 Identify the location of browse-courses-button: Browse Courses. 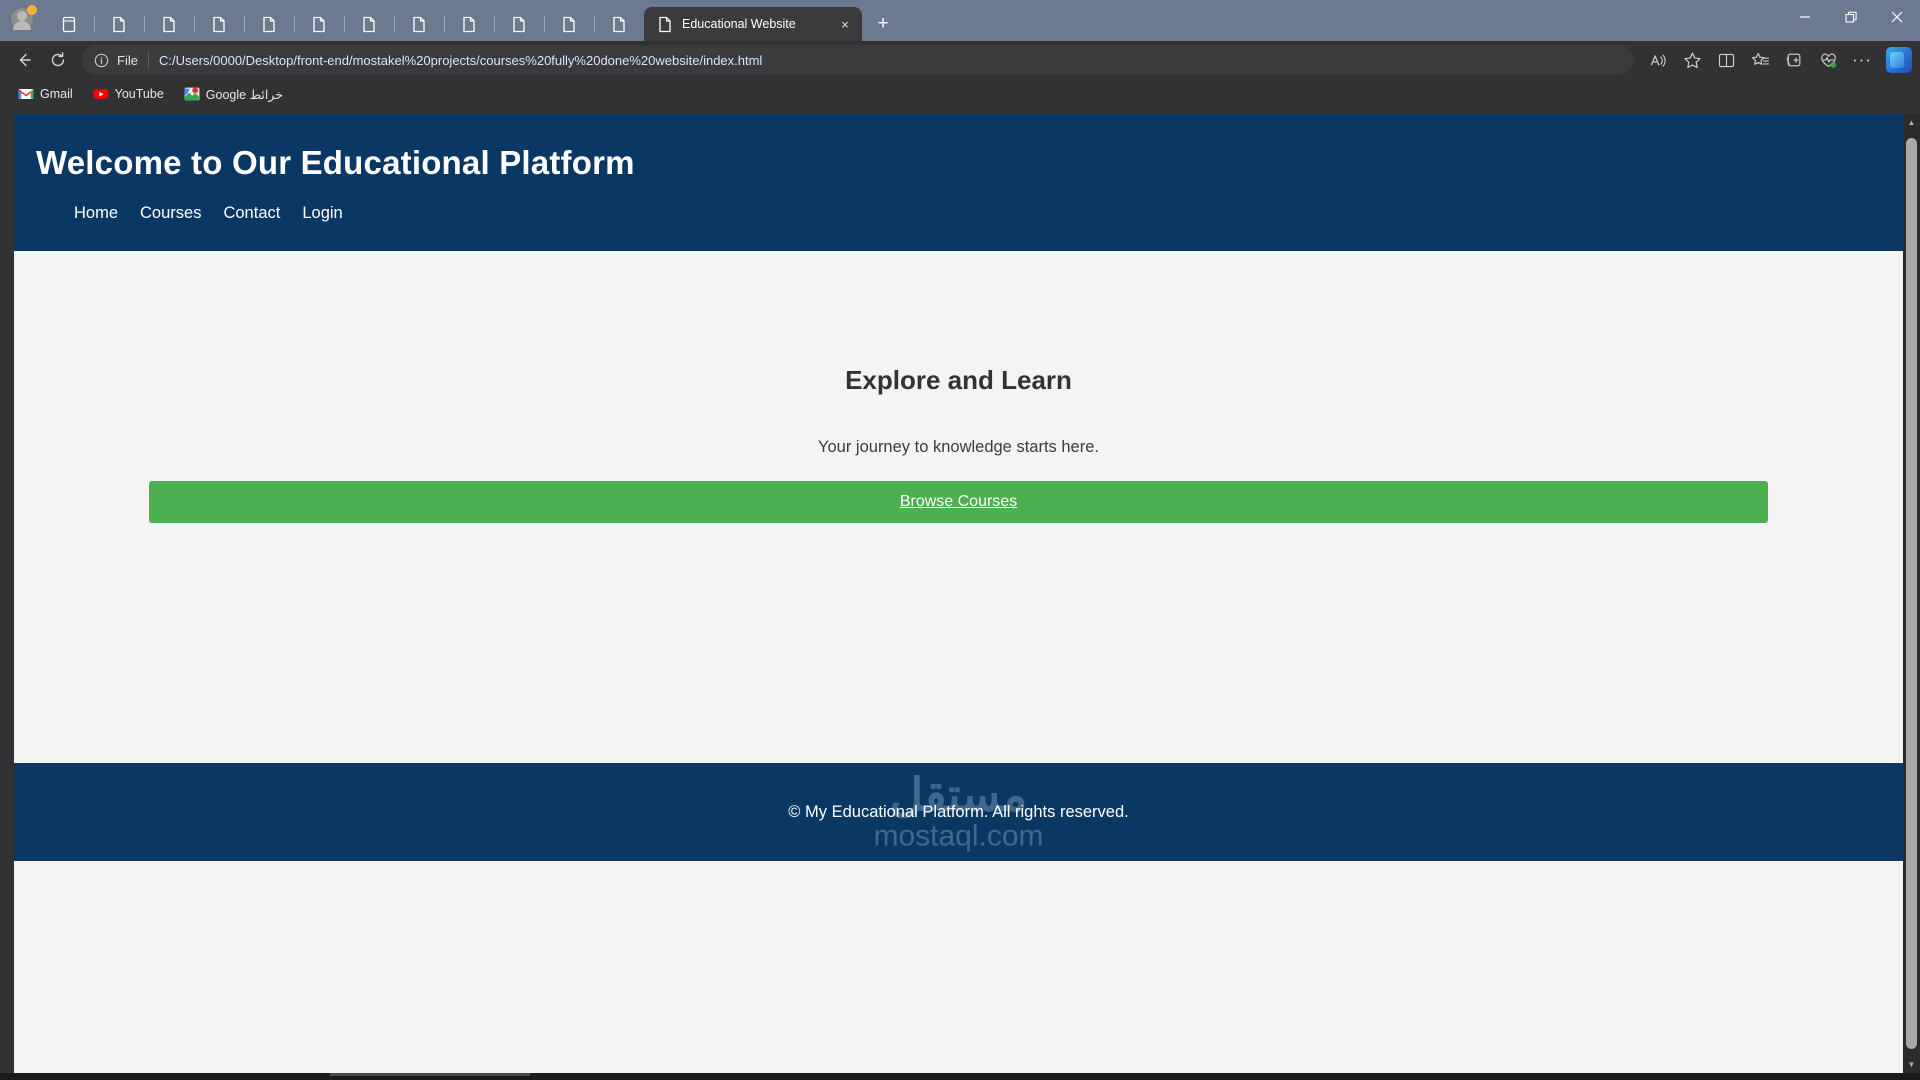
(958, 502).